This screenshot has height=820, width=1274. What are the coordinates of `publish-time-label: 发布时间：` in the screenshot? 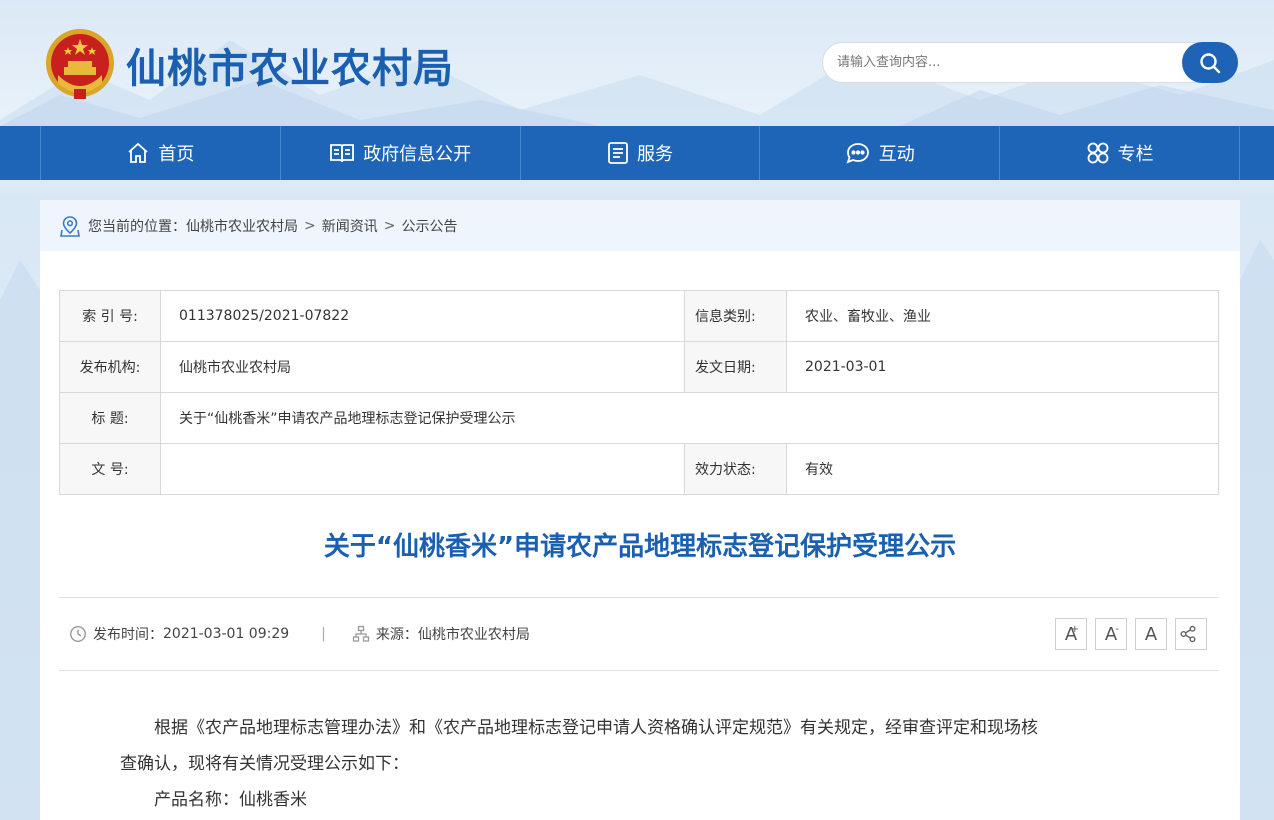 It's located at (128, 635).